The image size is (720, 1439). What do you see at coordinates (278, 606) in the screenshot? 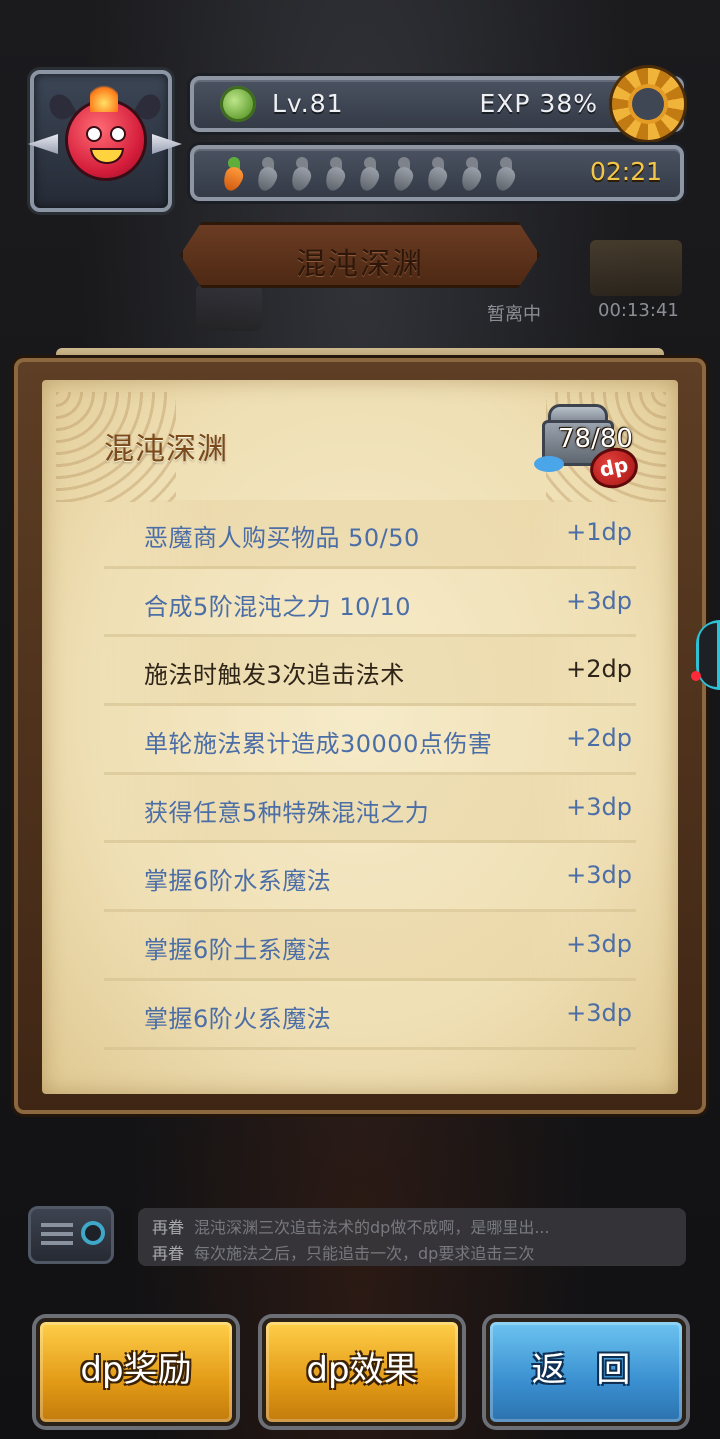
I see `task-name: 合成5阶混沌之力 10/10` at bounding box center [278, 606].